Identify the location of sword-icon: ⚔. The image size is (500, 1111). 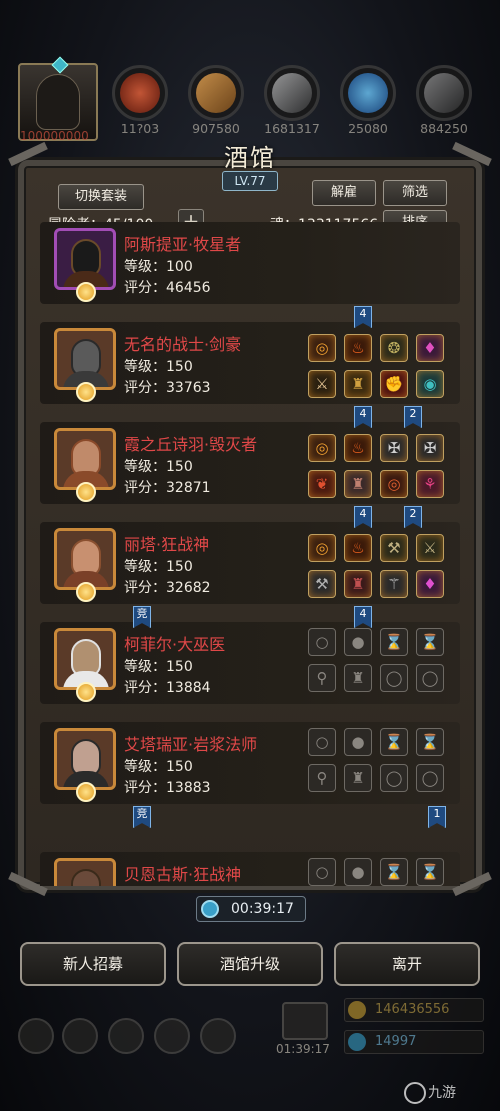
(322, 384).